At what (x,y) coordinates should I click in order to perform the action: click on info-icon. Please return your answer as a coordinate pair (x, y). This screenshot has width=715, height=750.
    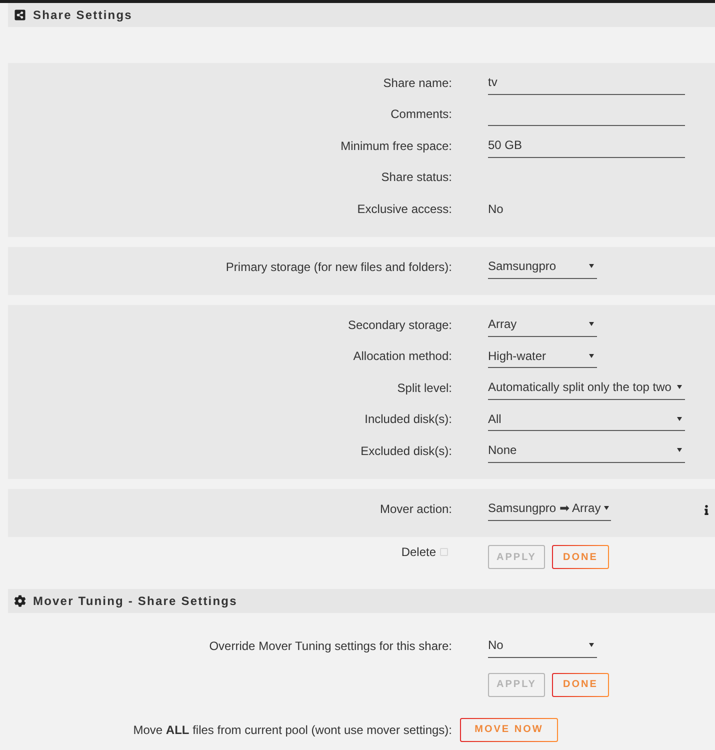
    Looking at the image, I should click on (706, 510).